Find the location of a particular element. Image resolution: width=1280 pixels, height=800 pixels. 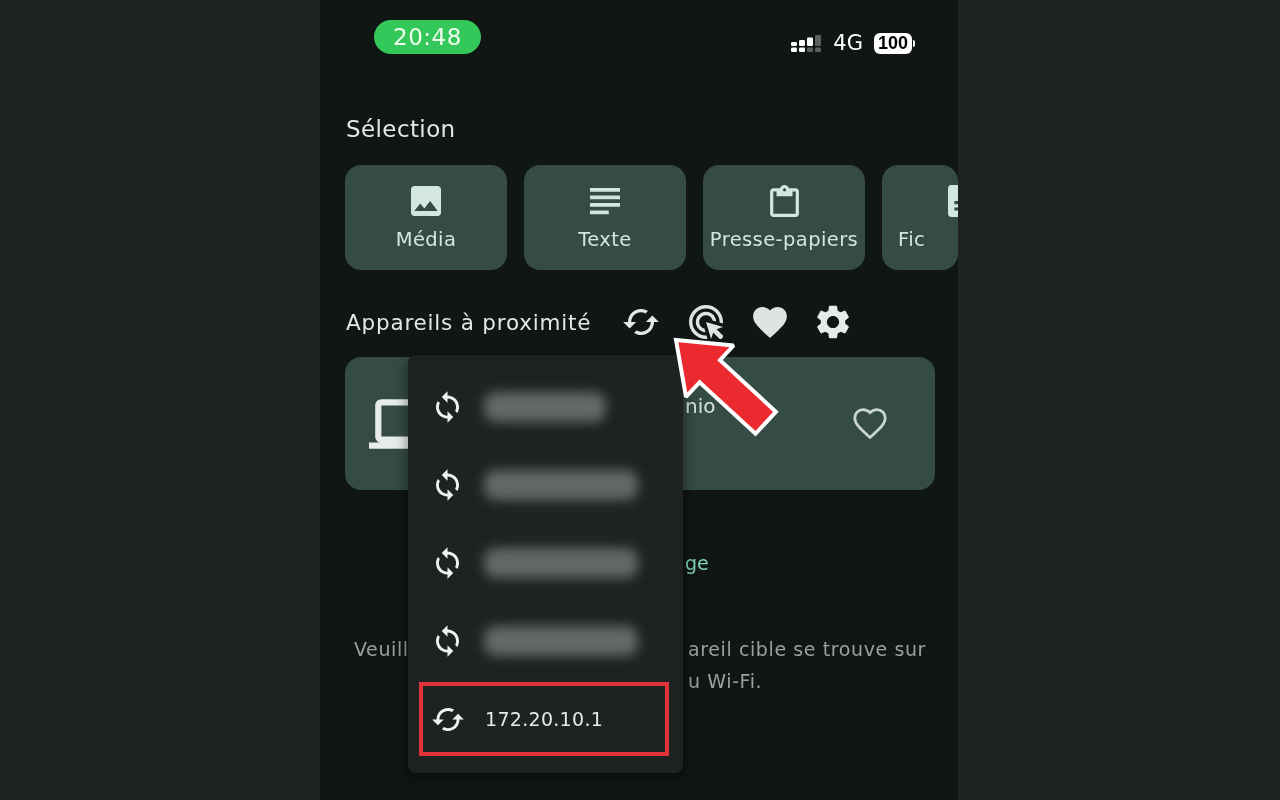

section-title: Appareils à proximité is located at coordinates (469, 322).